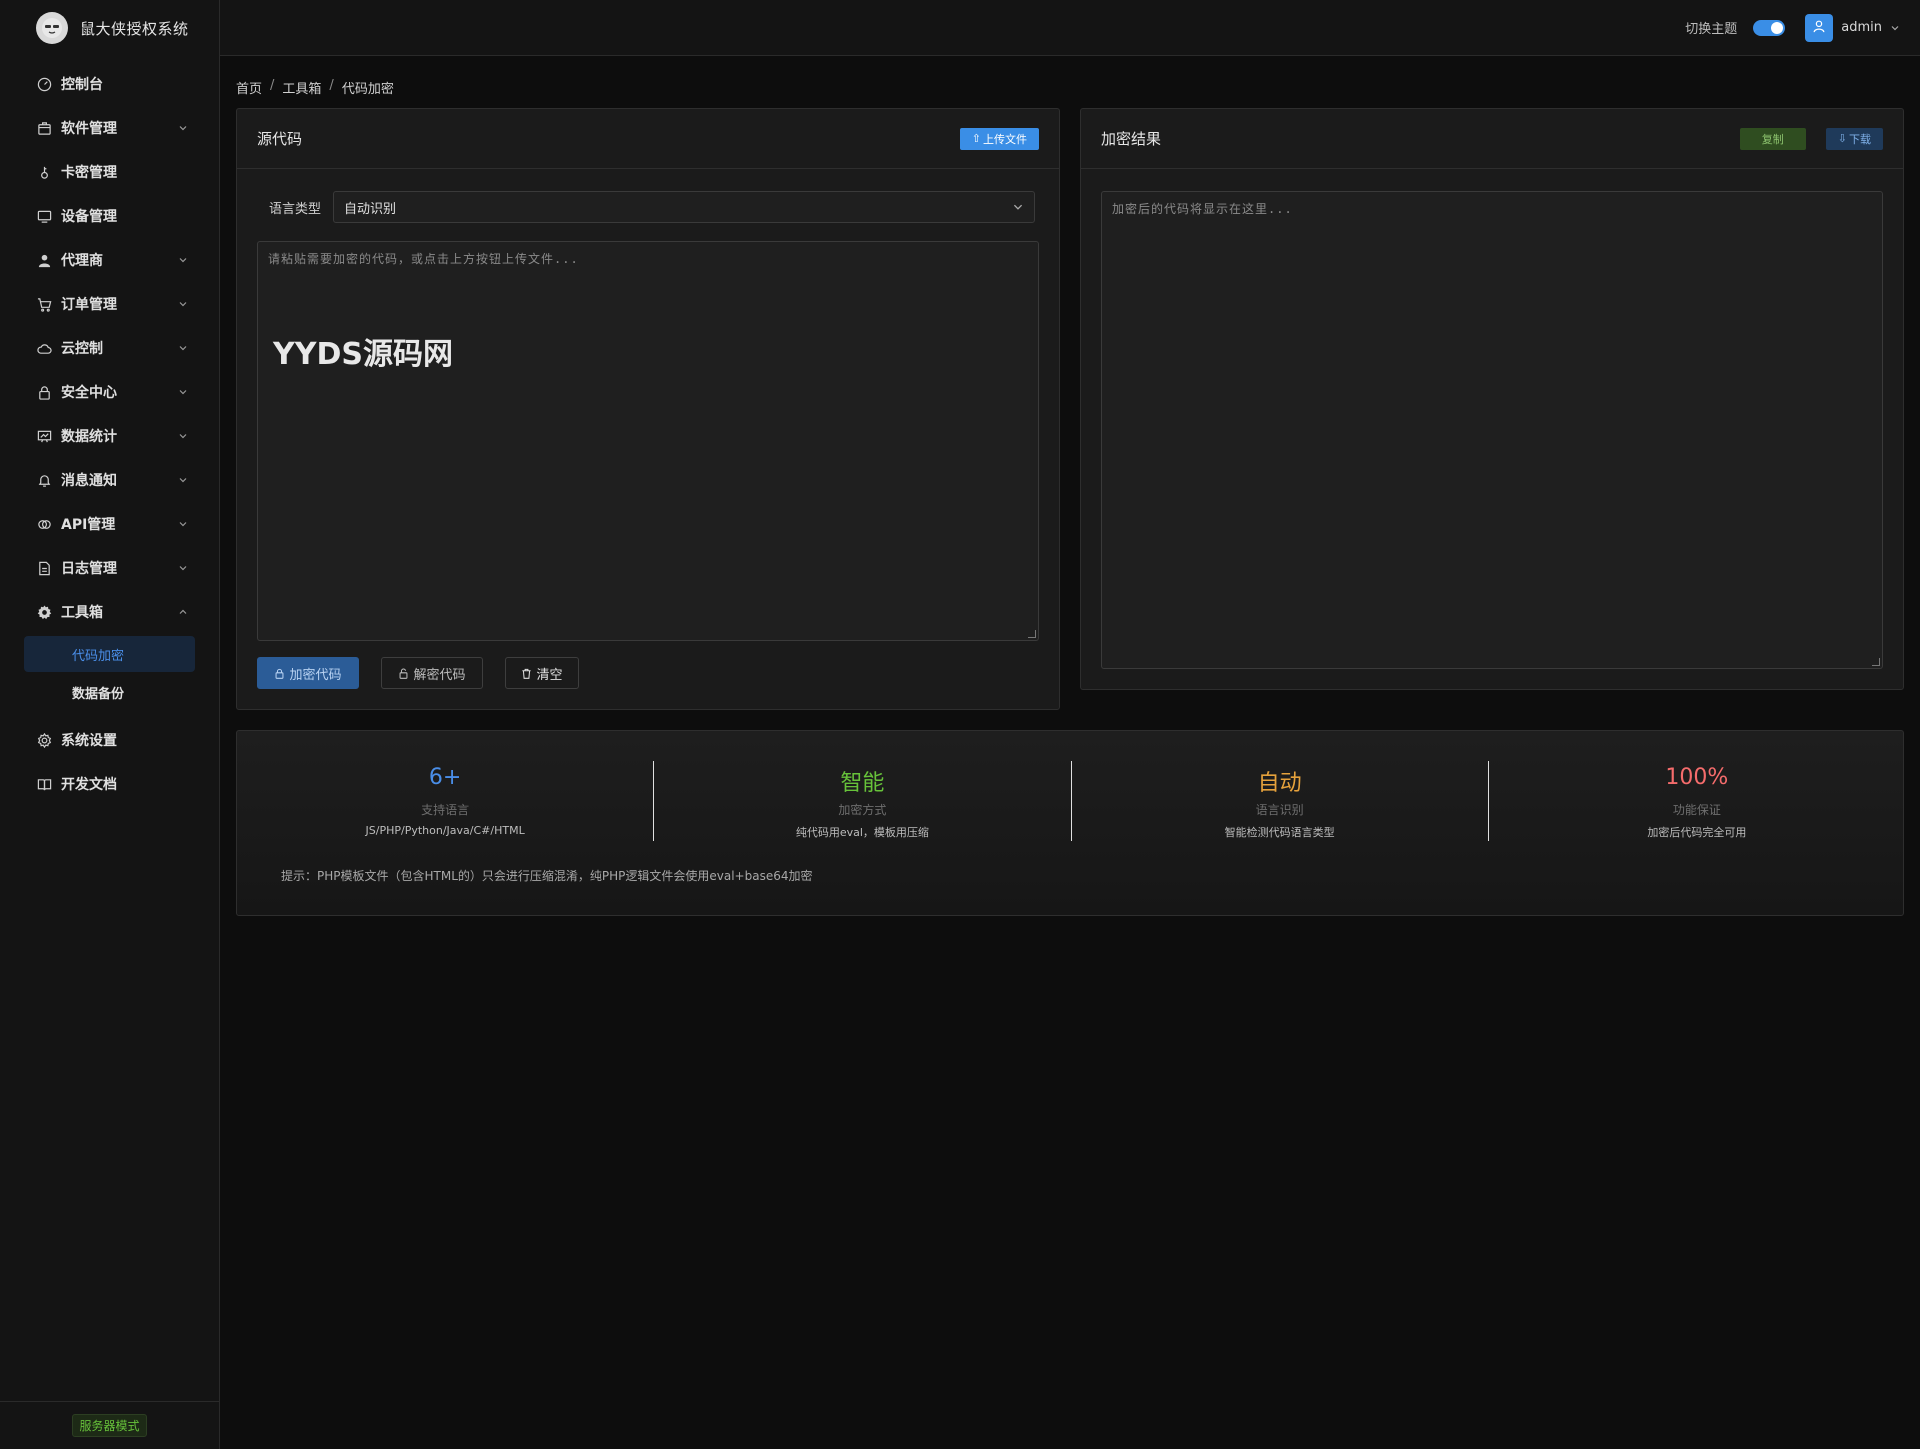 The height and width of the screenshot is (1449, 1920). Describe the element at coordinates (1070, 28) in the screenshot. I see `top-header: 切换主题 admin` at that location.